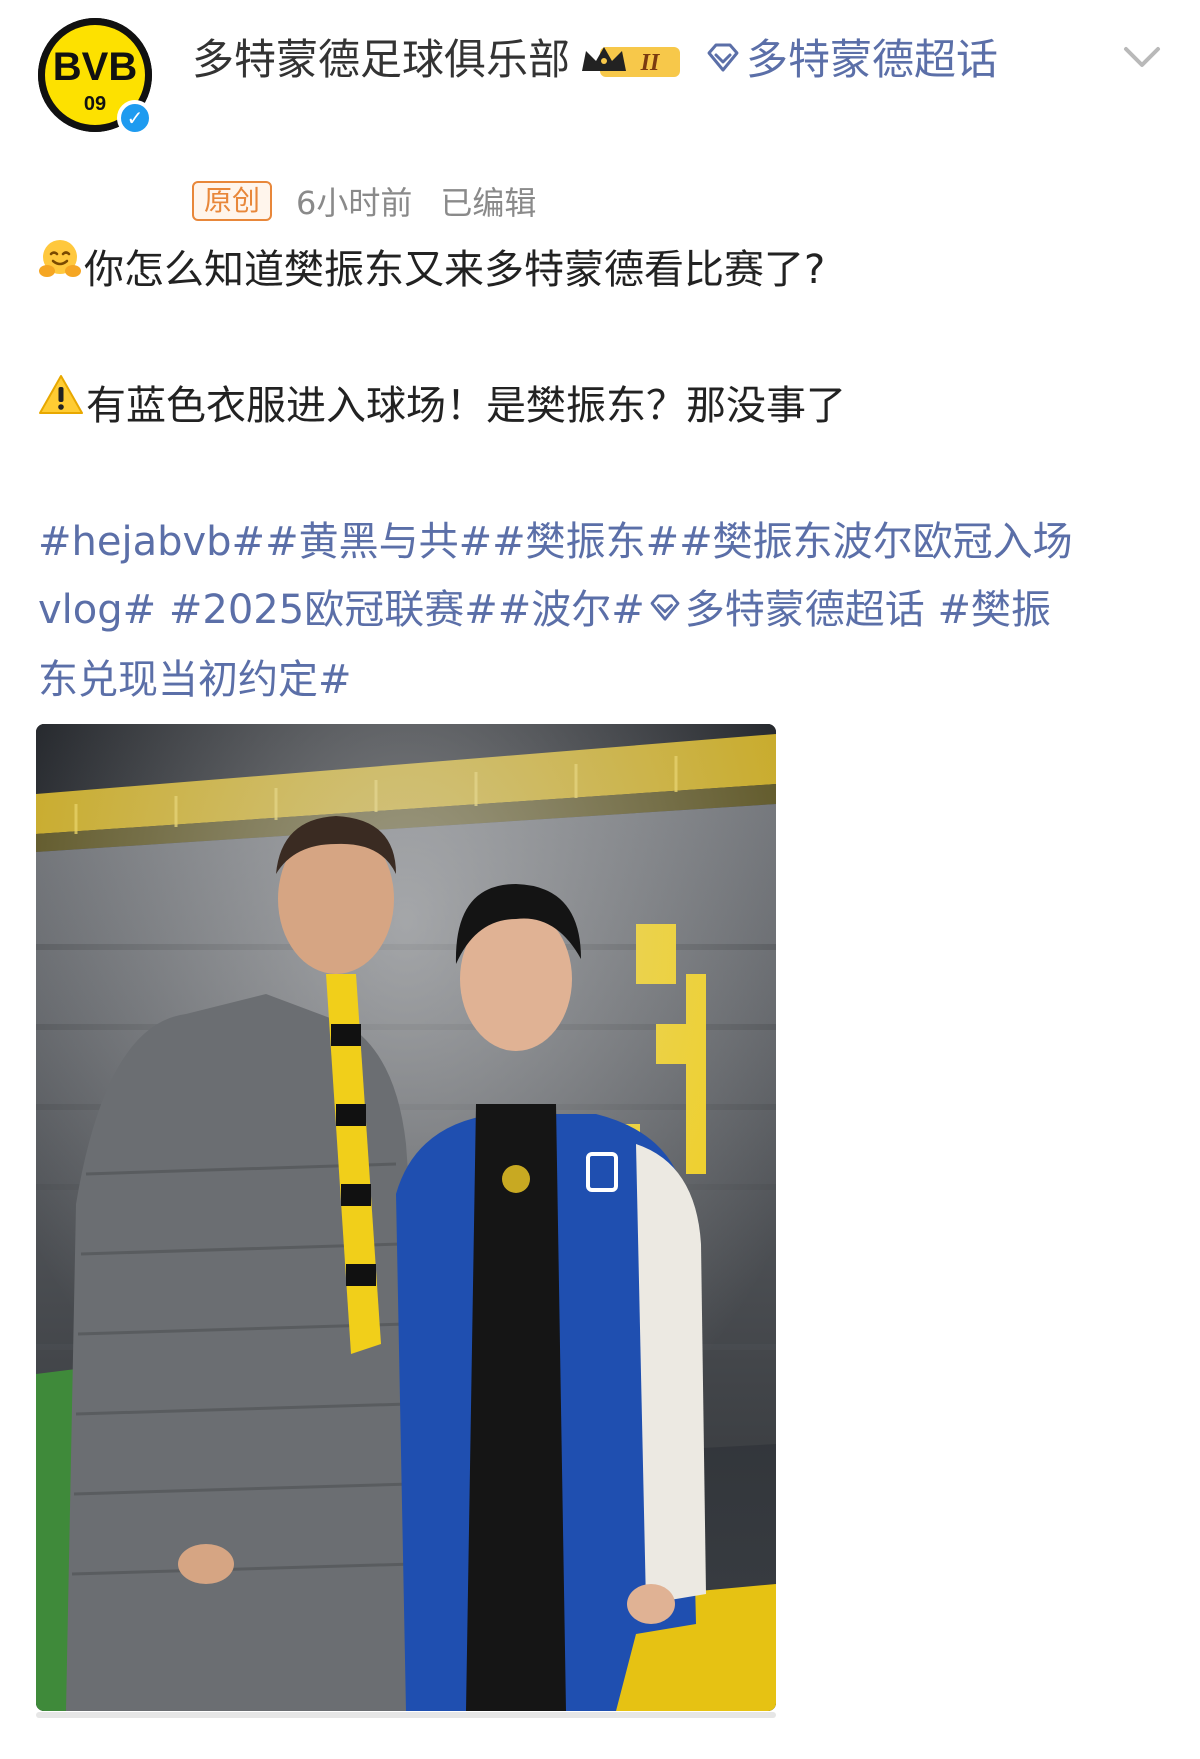 Image resolution: width=1200 pixels, height=1759 pixels. What do you see at coordinates (135, 118) in the screenshot?
I see `verified-icon: ✓` at bounding box center [135, 118].